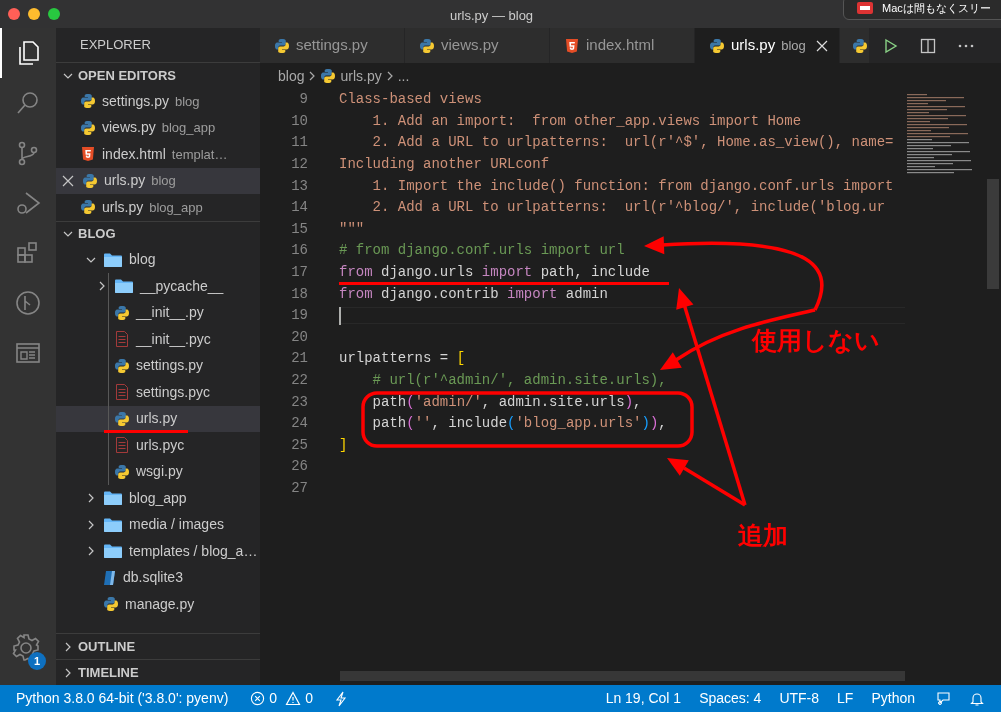 The width and height of the screenshot is (1001, 712). I want to click on database-file-icon, so click(110, 577).